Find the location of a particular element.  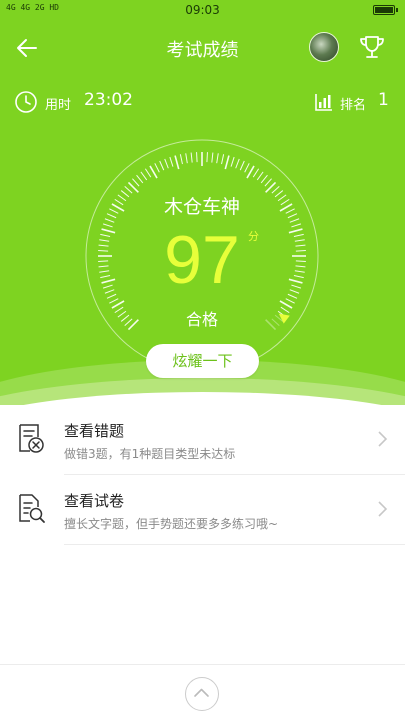

review-paper-icon is located at coordinates (31, 509).